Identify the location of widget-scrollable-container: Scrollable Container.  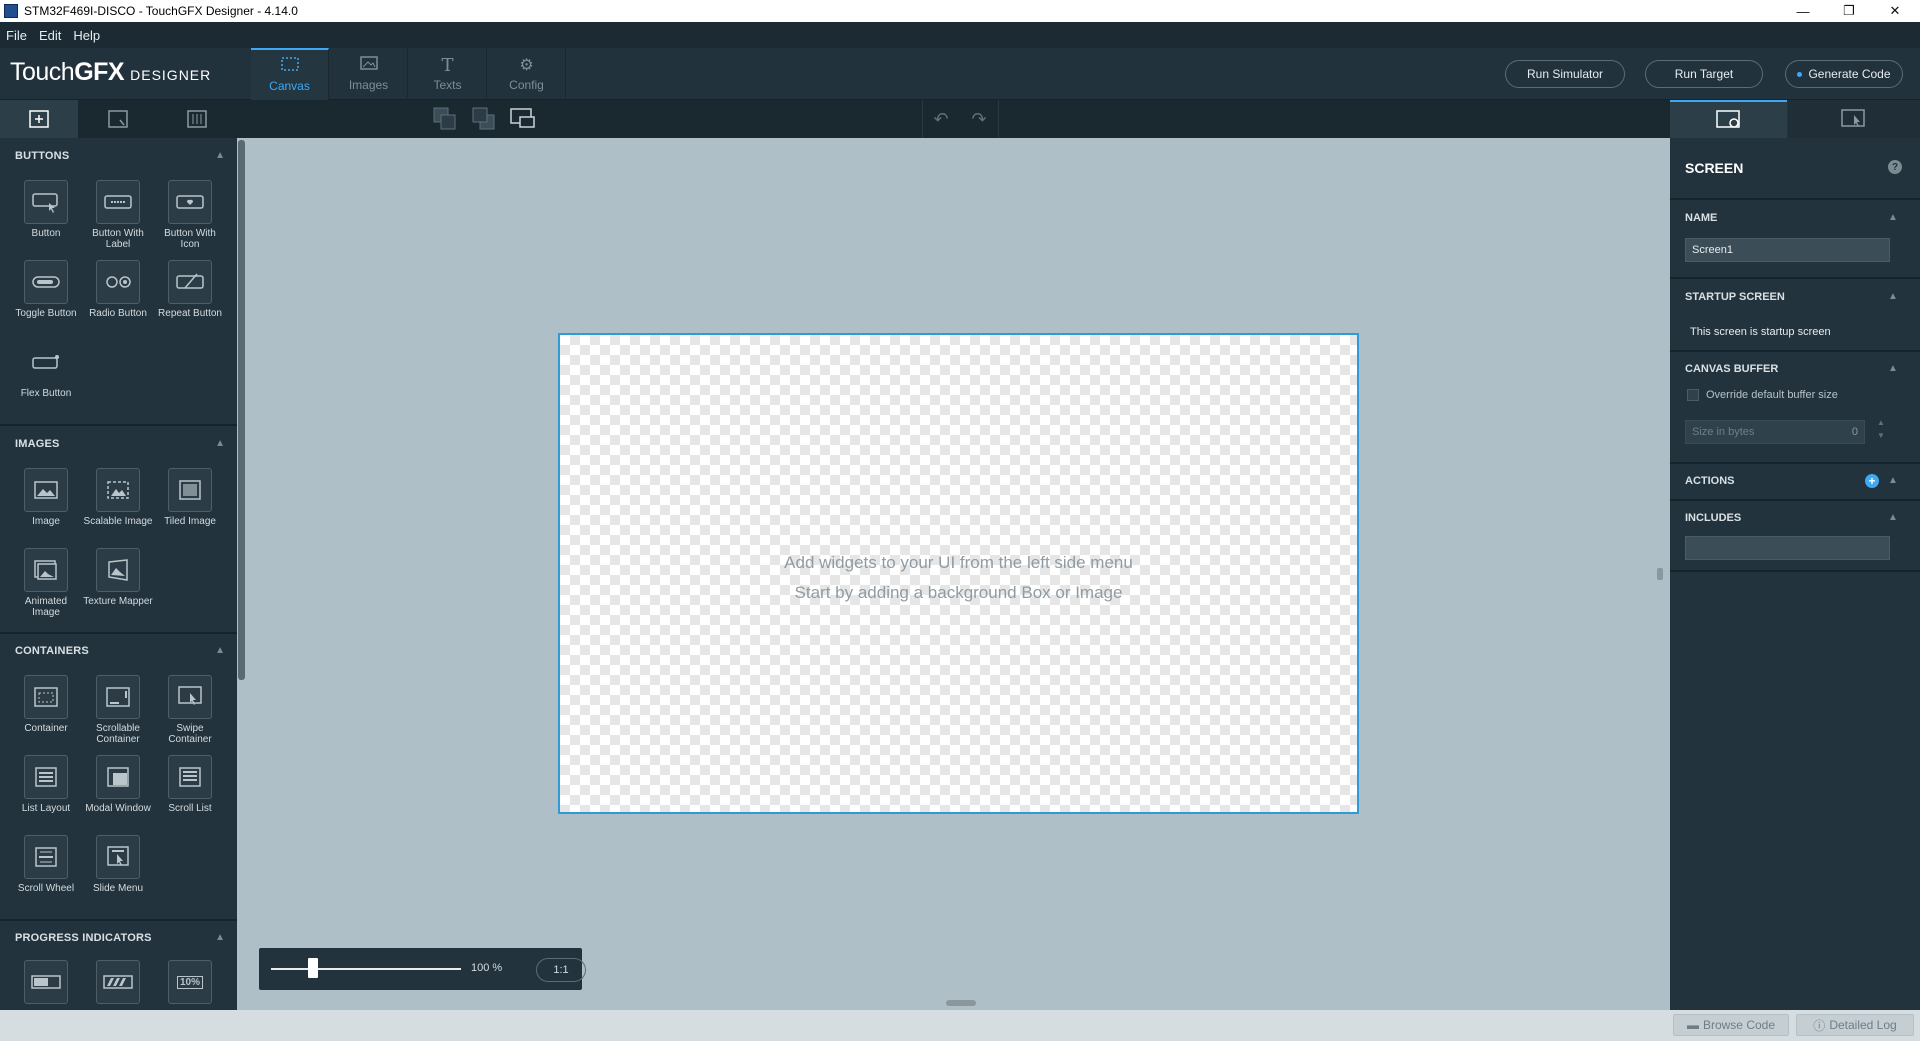
(118, 710).